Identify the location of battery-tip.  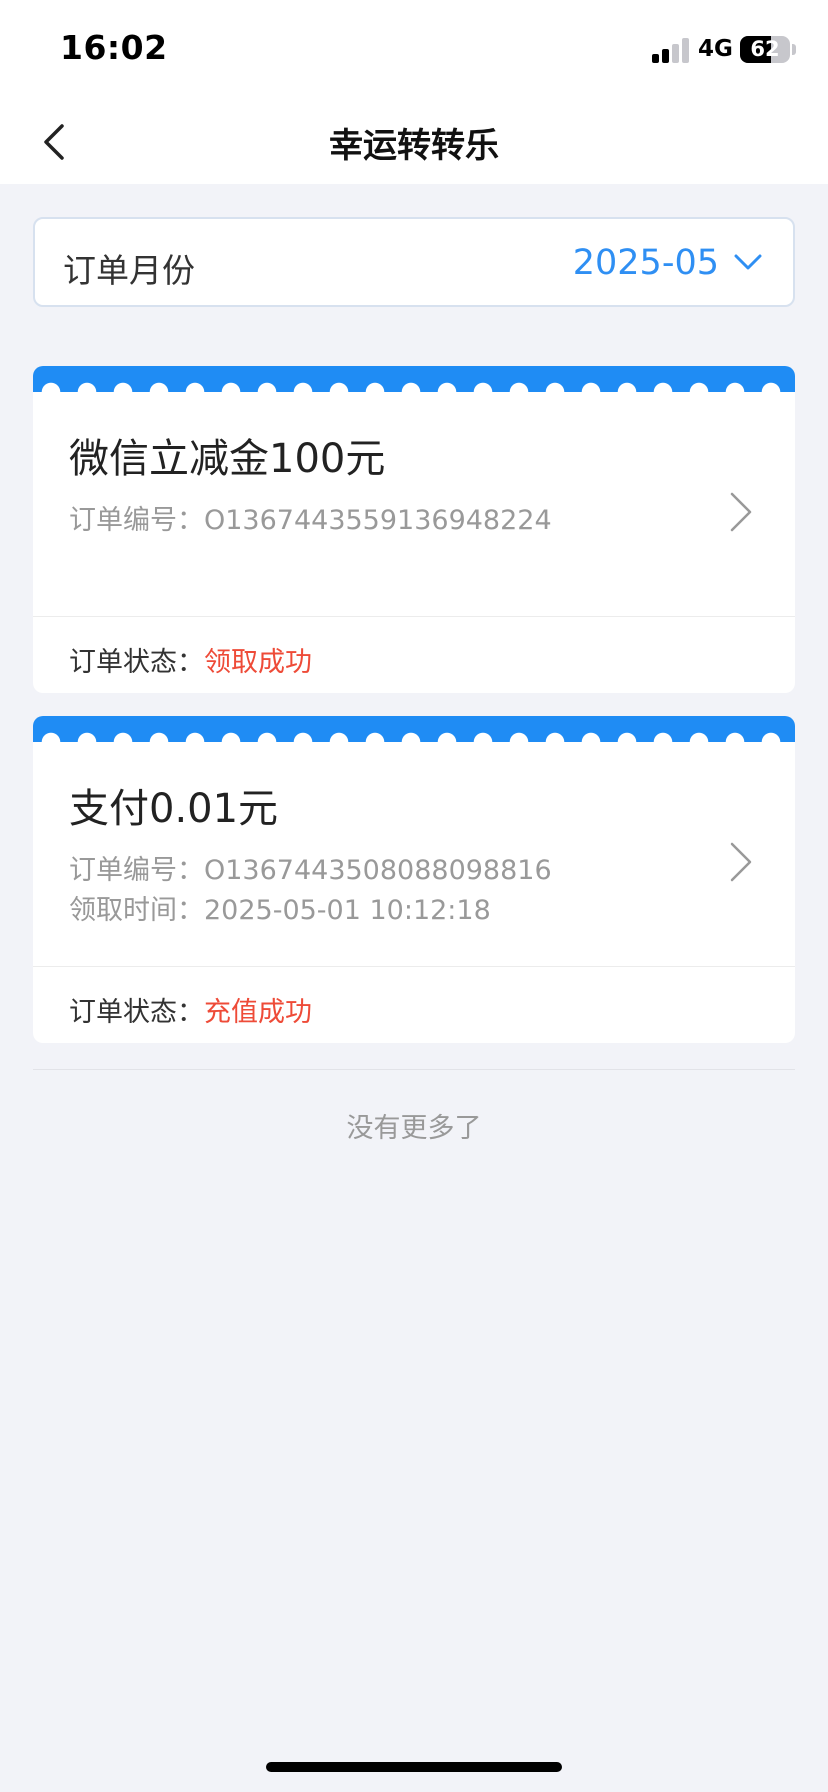
(794, 49).